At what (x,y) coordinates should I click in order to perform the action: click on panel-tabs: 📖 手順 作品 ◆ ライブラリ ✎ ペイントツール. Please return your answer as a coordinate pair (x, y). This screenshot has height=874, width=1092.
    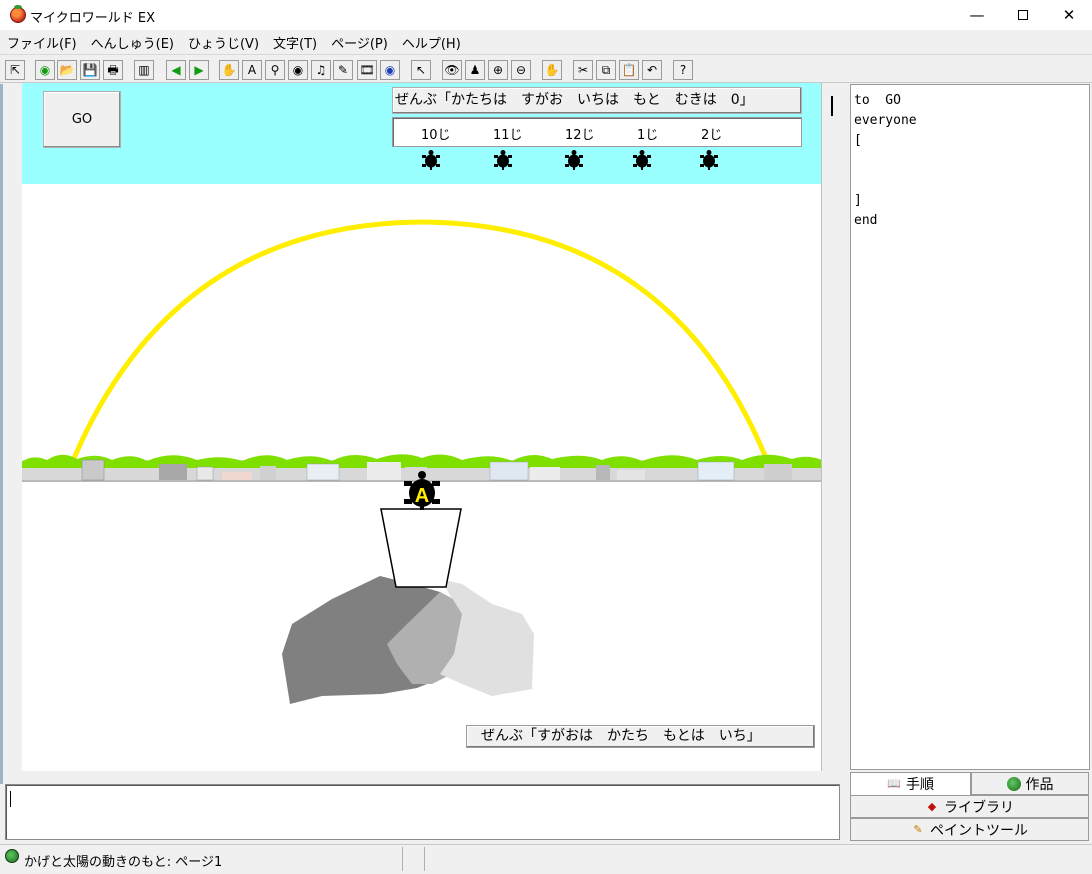
    Looking at the image, I should click on (970, 805).